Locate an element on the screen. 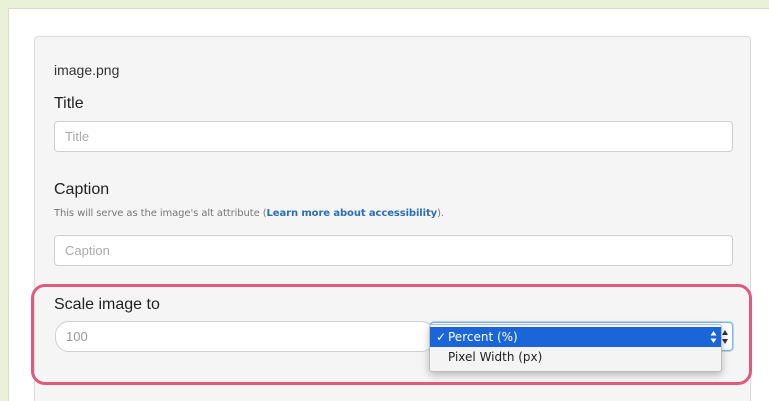 This screenshot has width=769, height=401. option-label: Pixel Width (px) is located at coordinates (495, 357).